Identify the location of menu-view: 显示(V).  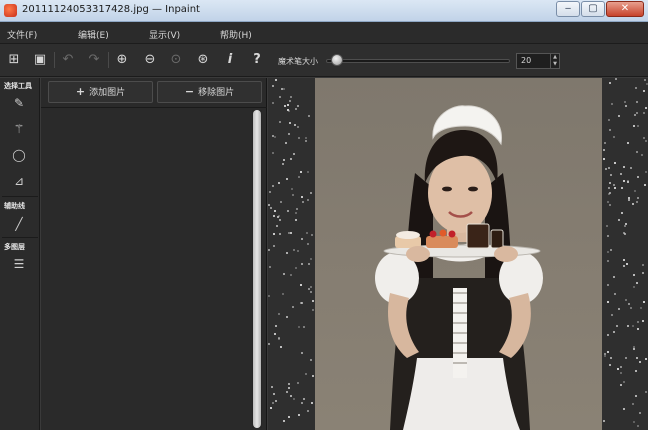
(164, 34).